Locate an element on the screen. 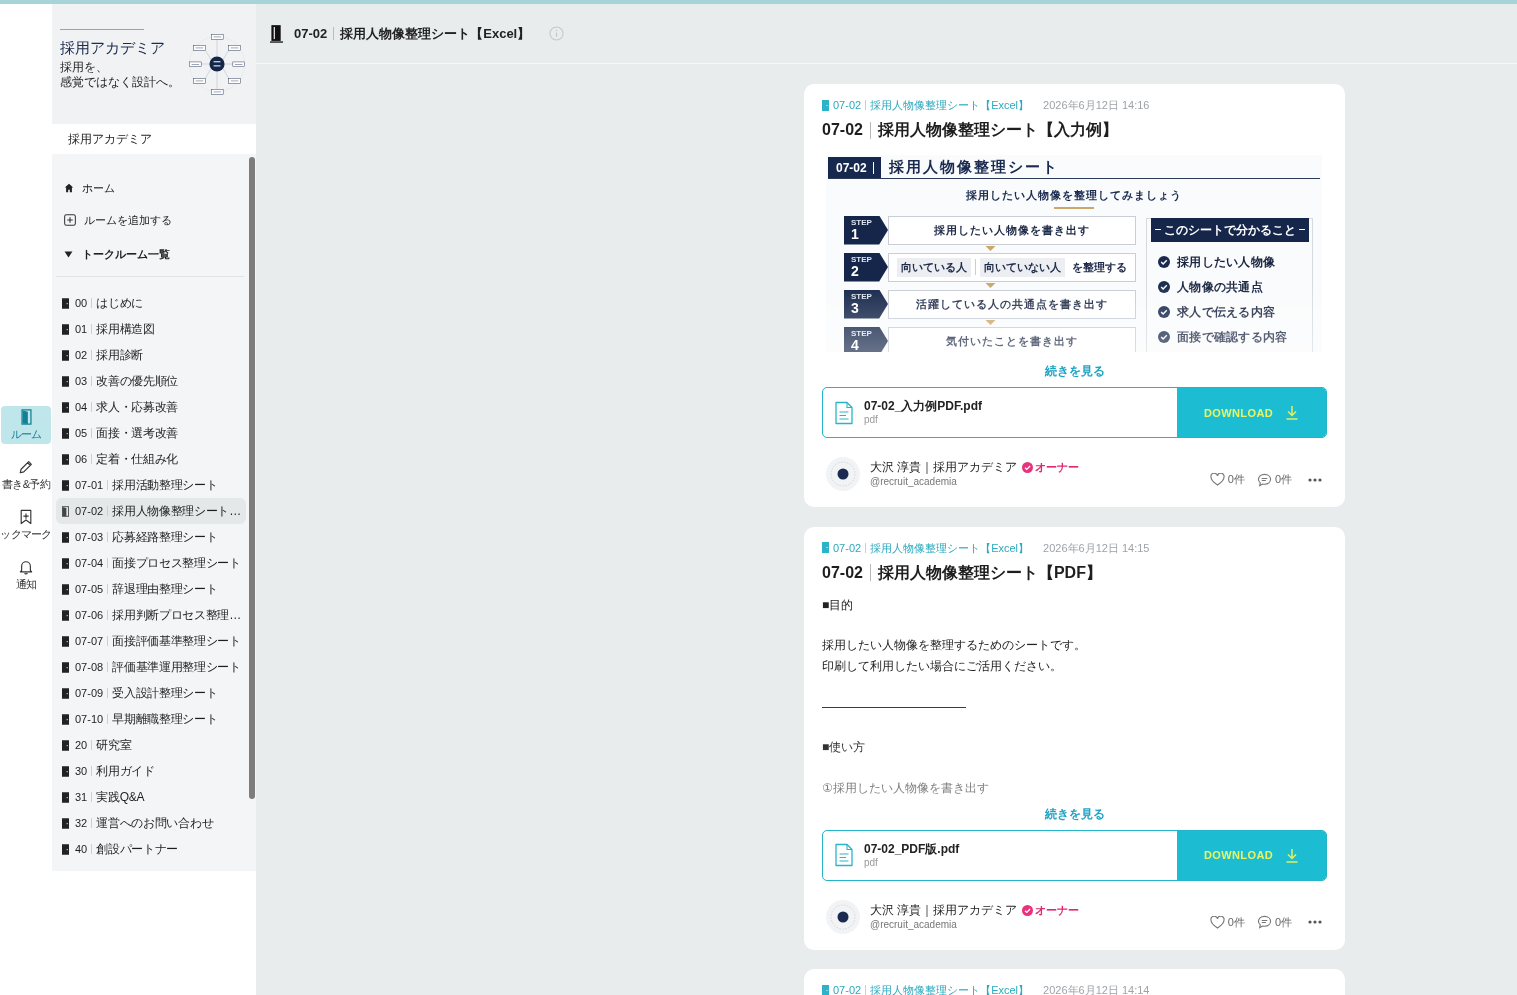 The height and width of the screenshot is (995, 1517). sheet-title: 採用人物像整理シート is located at coordinates (973, 167).